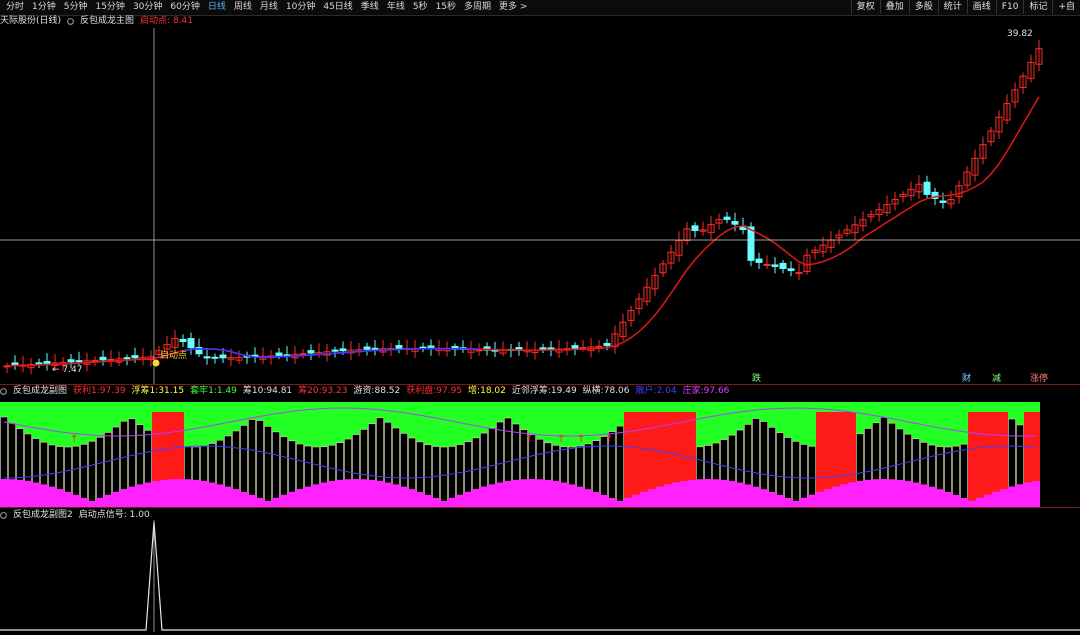 Image resolution: width=1080 pixels, height=635 pixels. I want to click on period-tab: 5分钟, so click(76, 7).